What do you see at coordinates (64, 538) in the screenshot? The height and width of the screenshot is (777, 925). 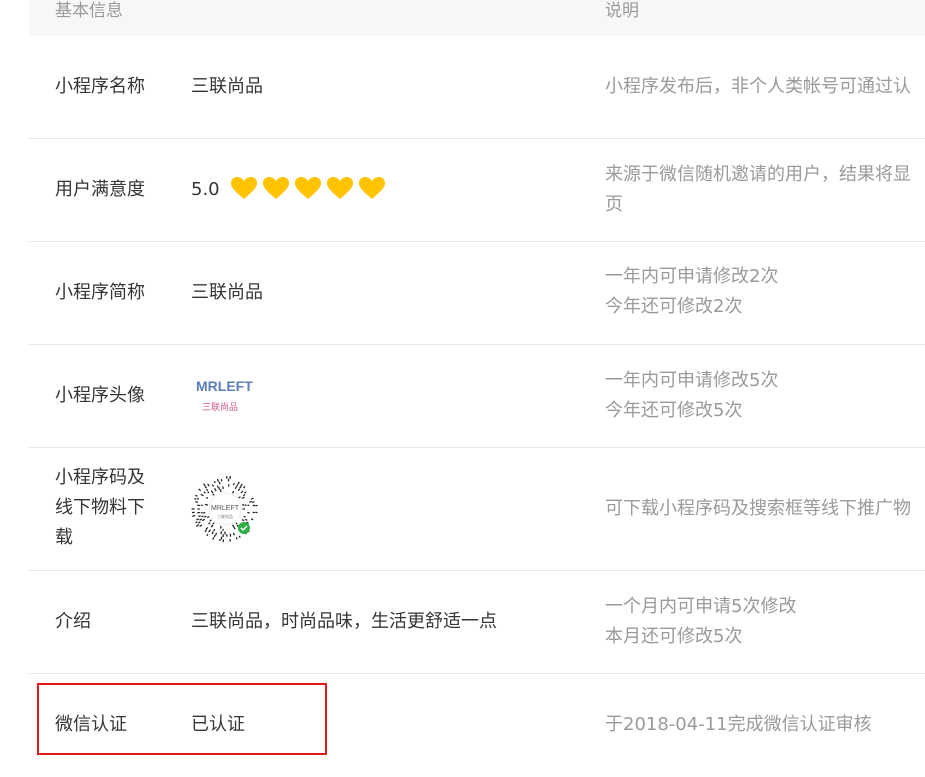 I see `row-label: 载` at bounding box center [64, 538].